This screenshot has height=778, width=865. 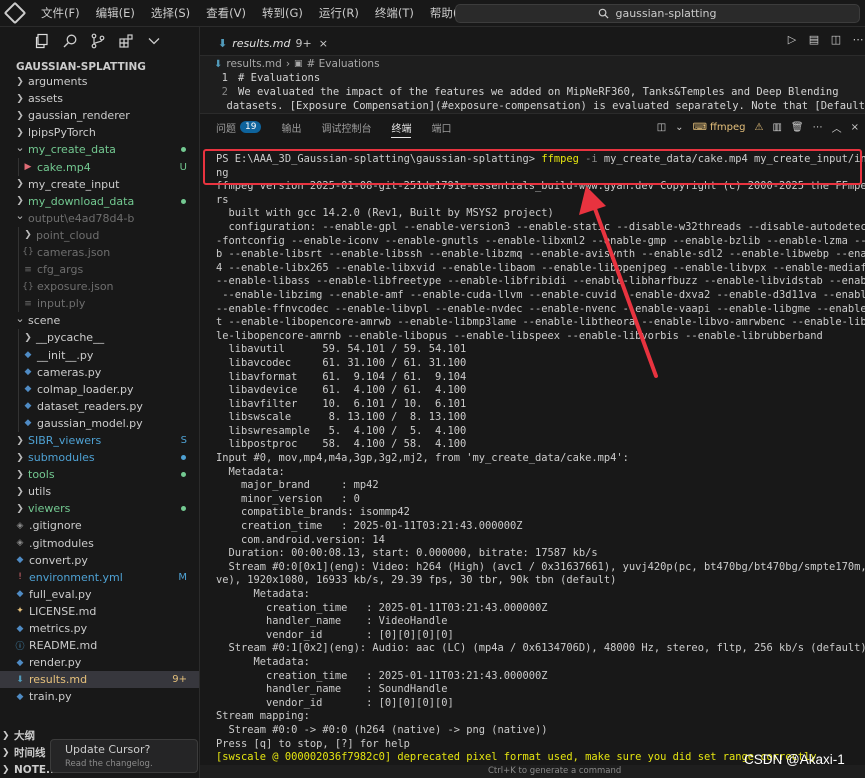 I want to click on tree-item: ◆ train.py, so click(x=99, y=696).